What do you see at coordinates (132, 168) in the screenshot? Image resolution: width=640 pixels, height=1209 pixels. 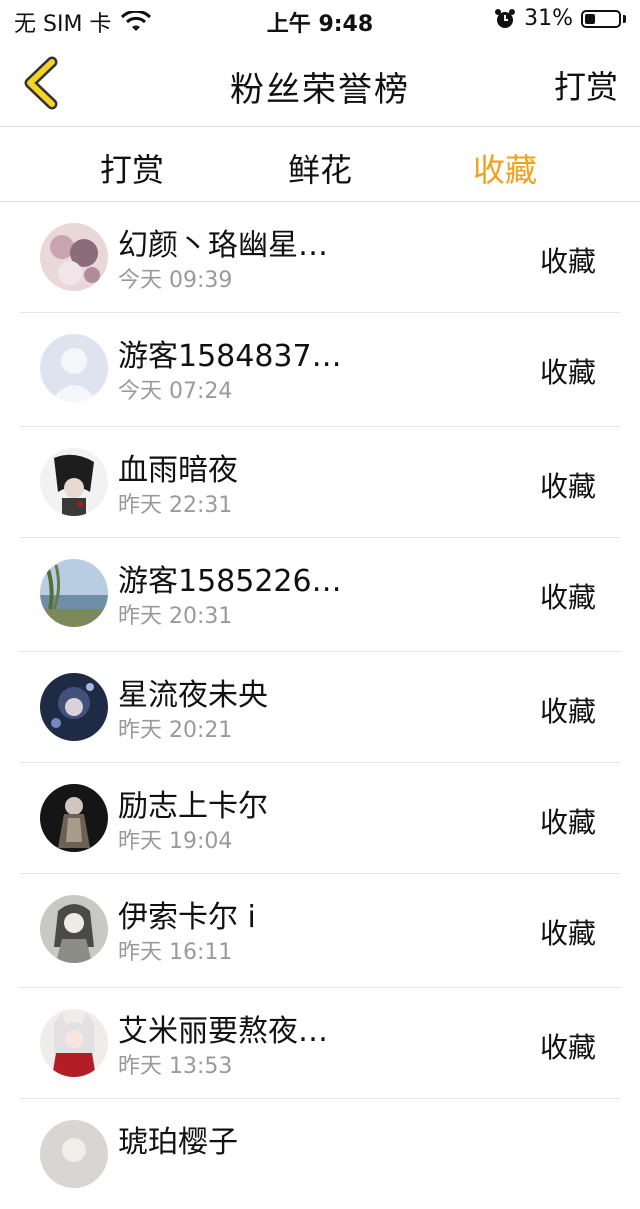 I see `tab-reward: 打赏` at bounding box center [132, 168].